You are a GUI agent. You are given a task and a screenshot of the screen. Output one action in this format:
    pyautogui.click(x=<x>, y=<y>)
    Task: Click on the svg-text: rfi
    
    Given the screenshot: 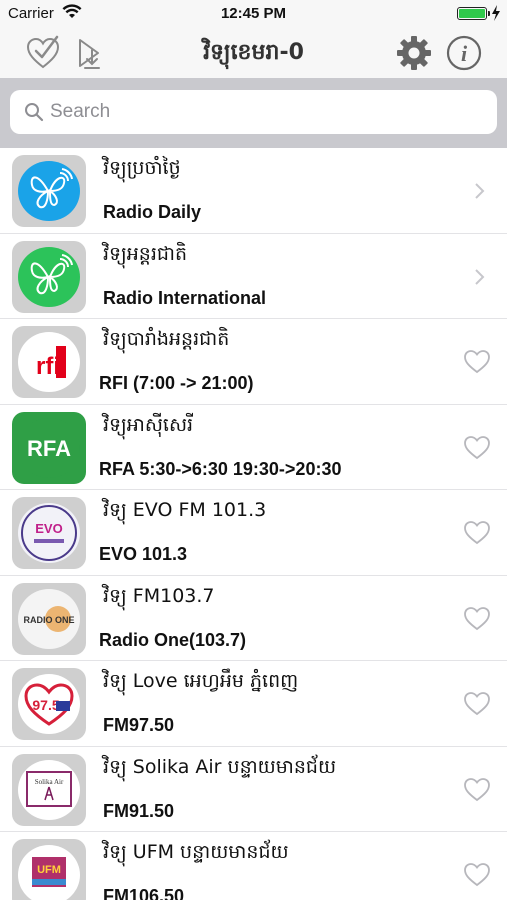 What is the action you would take?
    pyautogui.click(x=48, y=366)
    